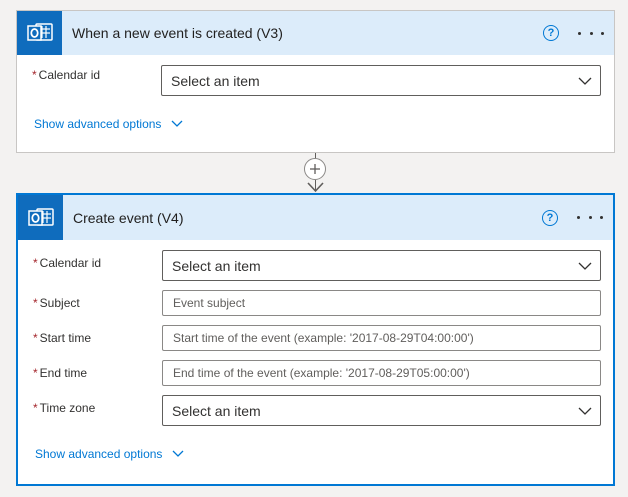 The height and width of the screenshot is (497, 628). I want to click on trigger-card-header: When a new event is created (V3) ?, so click(315, 33).